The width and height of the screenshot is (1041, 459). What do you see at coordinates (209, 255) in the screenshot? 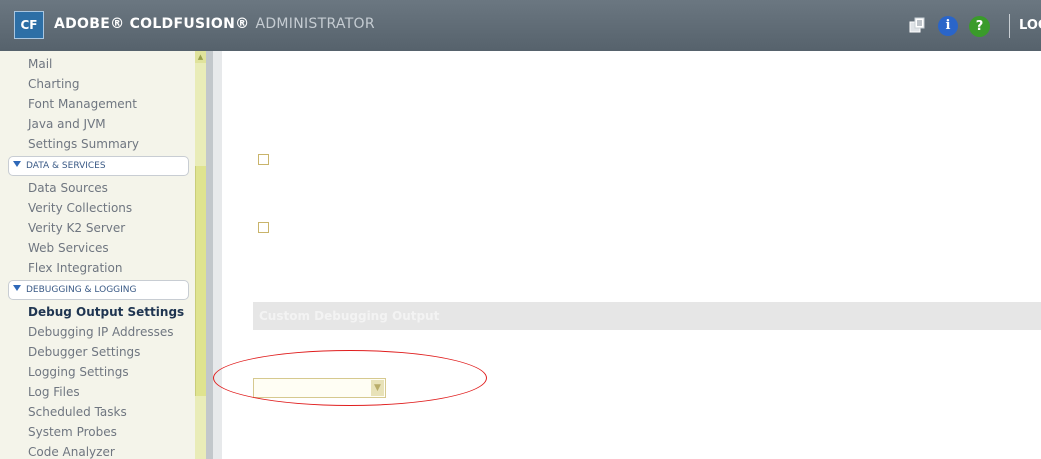
I see `sidebar-divider` at bounding box center [209, 255].